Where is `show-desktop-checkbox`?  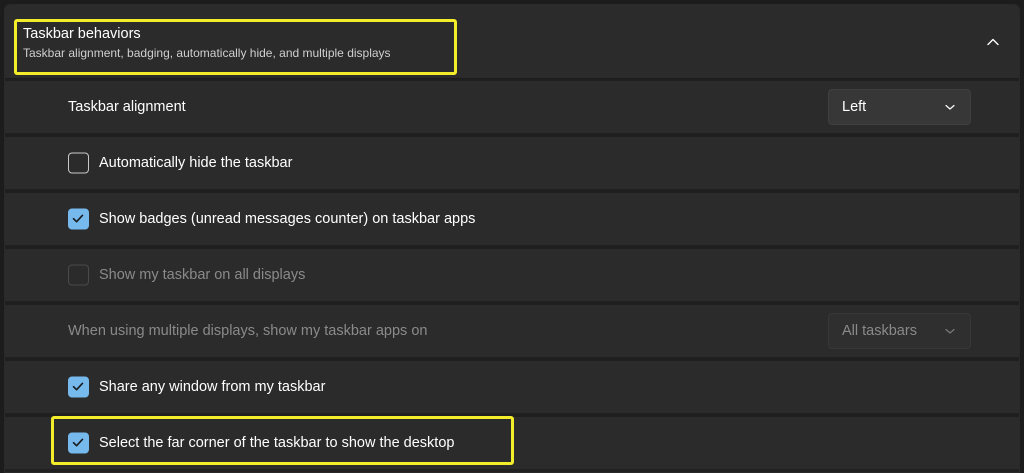 show-desktop-checkbox is located at coordinates (78, 443).